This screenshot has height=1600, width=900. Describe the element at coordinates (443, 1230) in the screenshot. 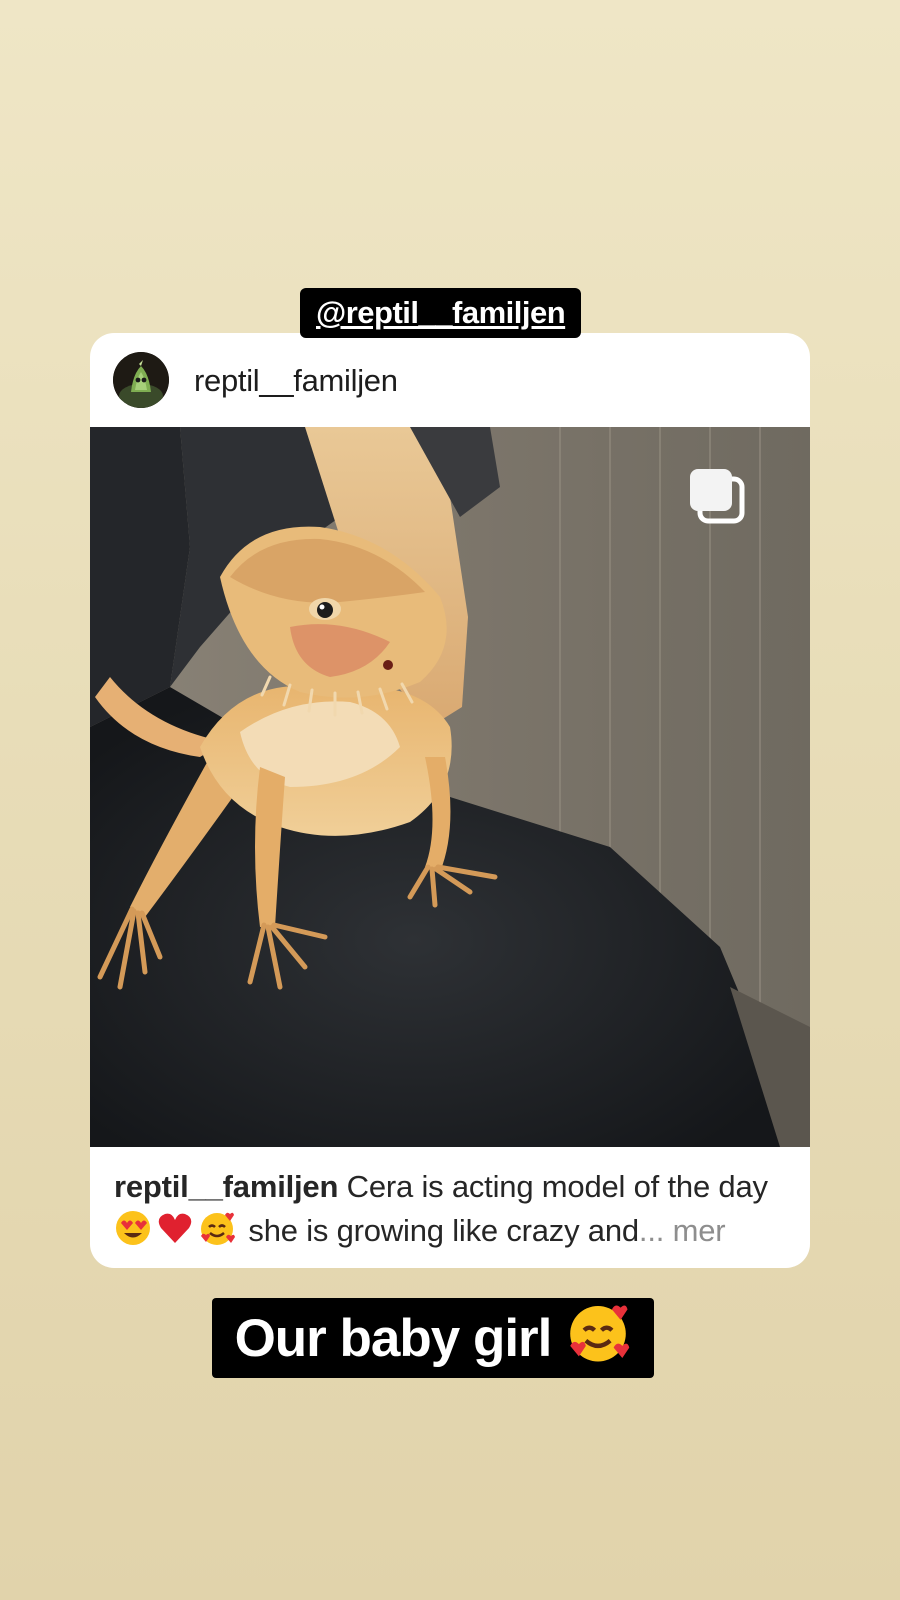

I see `caption-line2: she is growing like crazy and` at that location.